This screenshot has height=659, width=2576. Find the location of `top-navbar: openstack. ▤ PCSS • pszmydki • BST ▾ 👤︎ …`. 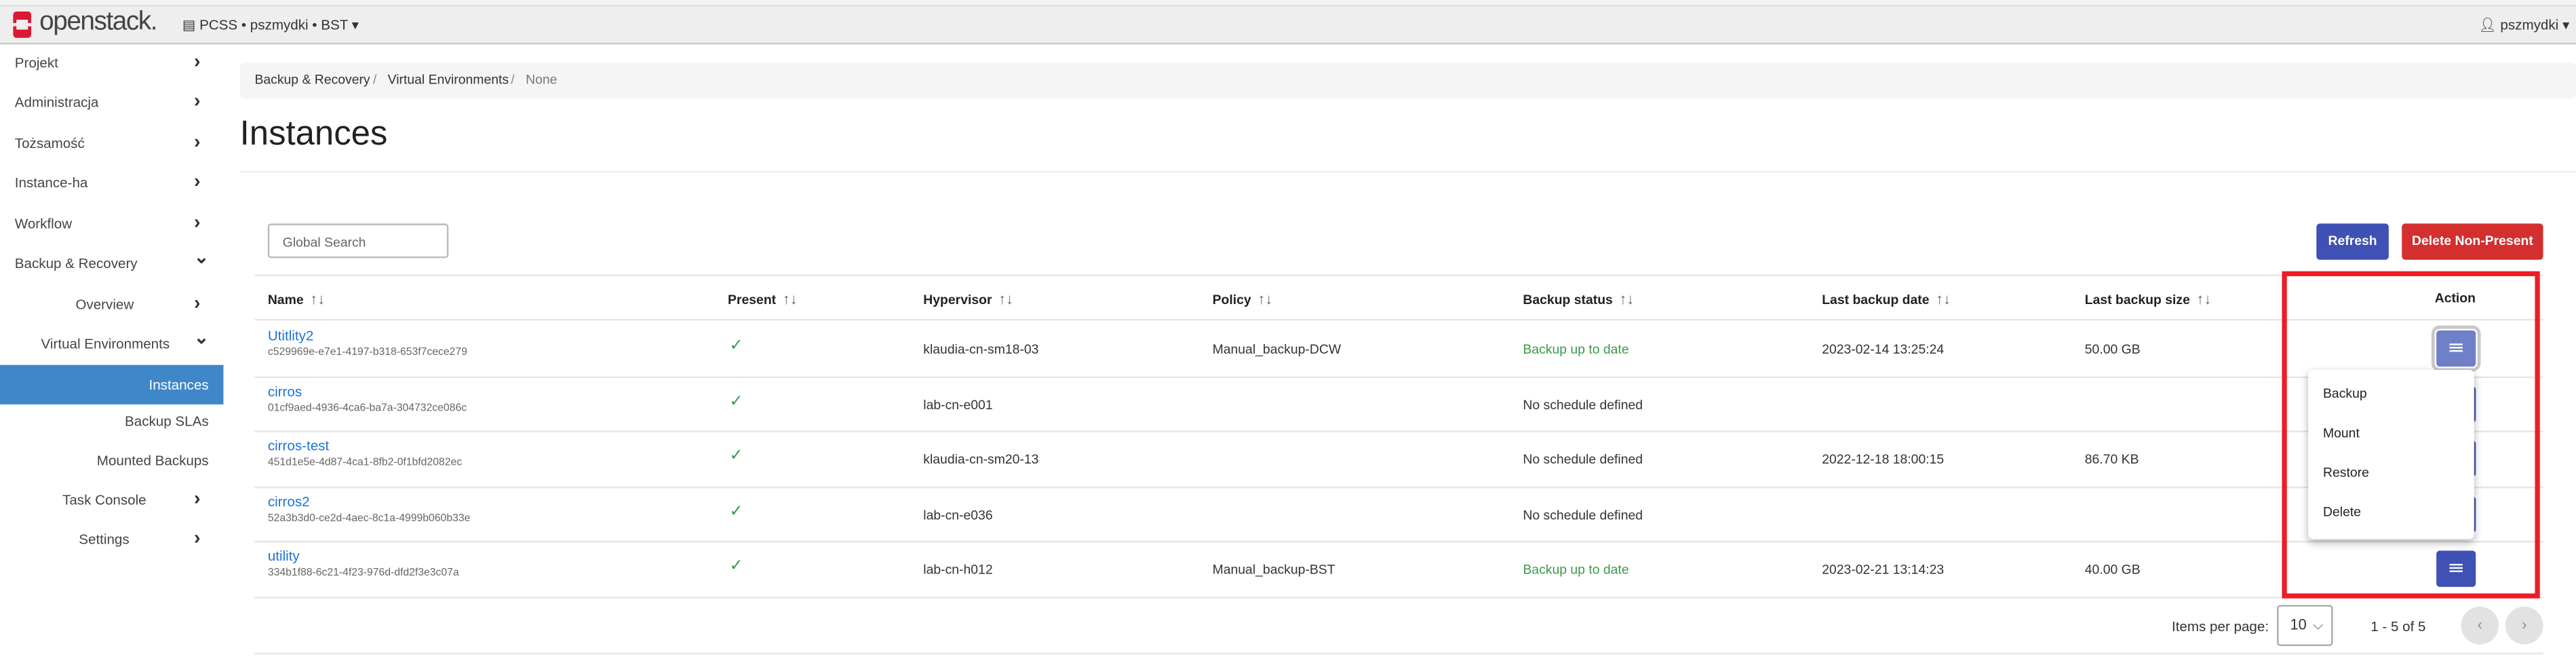

top-navbar: openstack. ▤ PCSS • pszmydki • BST ▾ 👤︎ … is located at coordinates (1288, 25).